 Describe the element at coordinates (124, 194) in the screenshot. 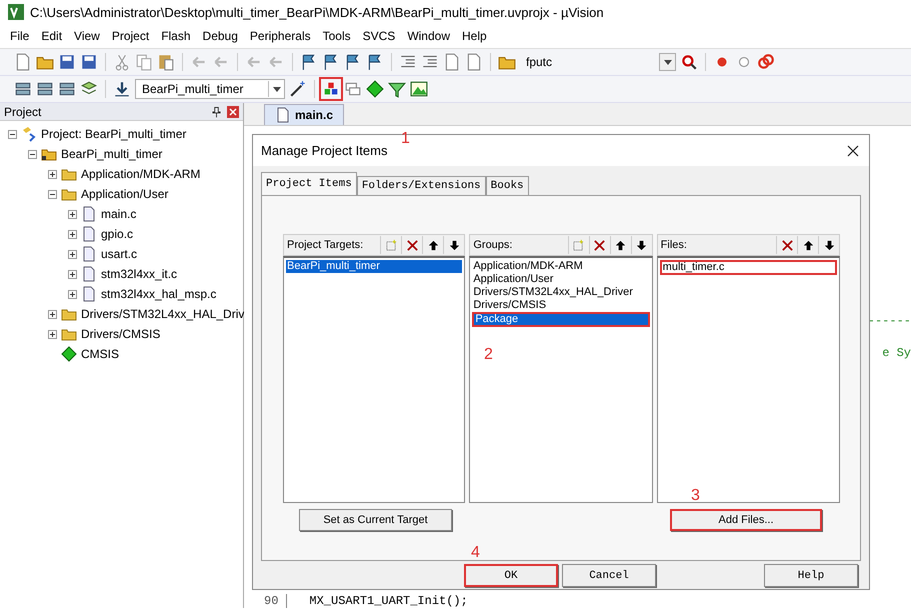

I see `tree-item: Application/User` at that location.